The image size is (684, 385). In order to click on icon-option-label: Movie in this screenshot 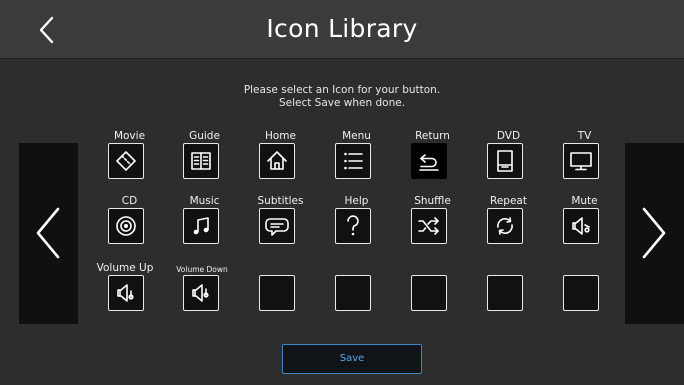, I will do `click(129, 136)`.